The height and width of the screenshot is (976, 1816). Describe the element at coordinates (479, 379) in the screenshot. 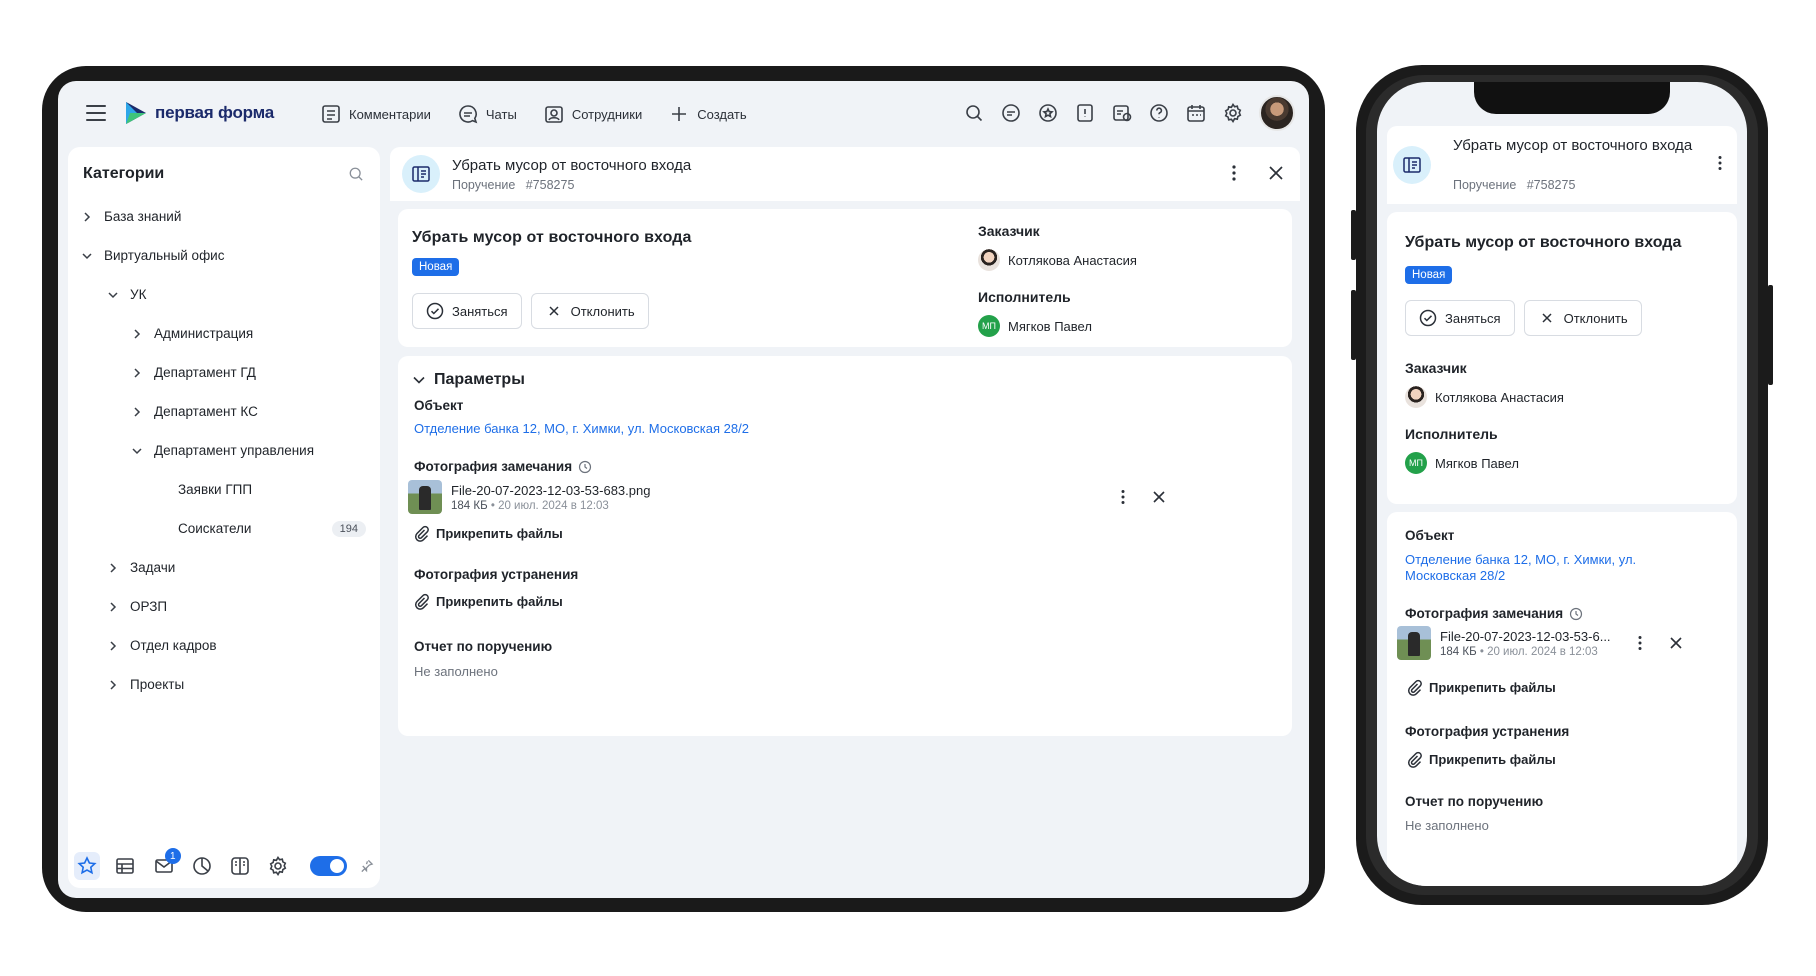

I see `params-title: Параметры` at that location.